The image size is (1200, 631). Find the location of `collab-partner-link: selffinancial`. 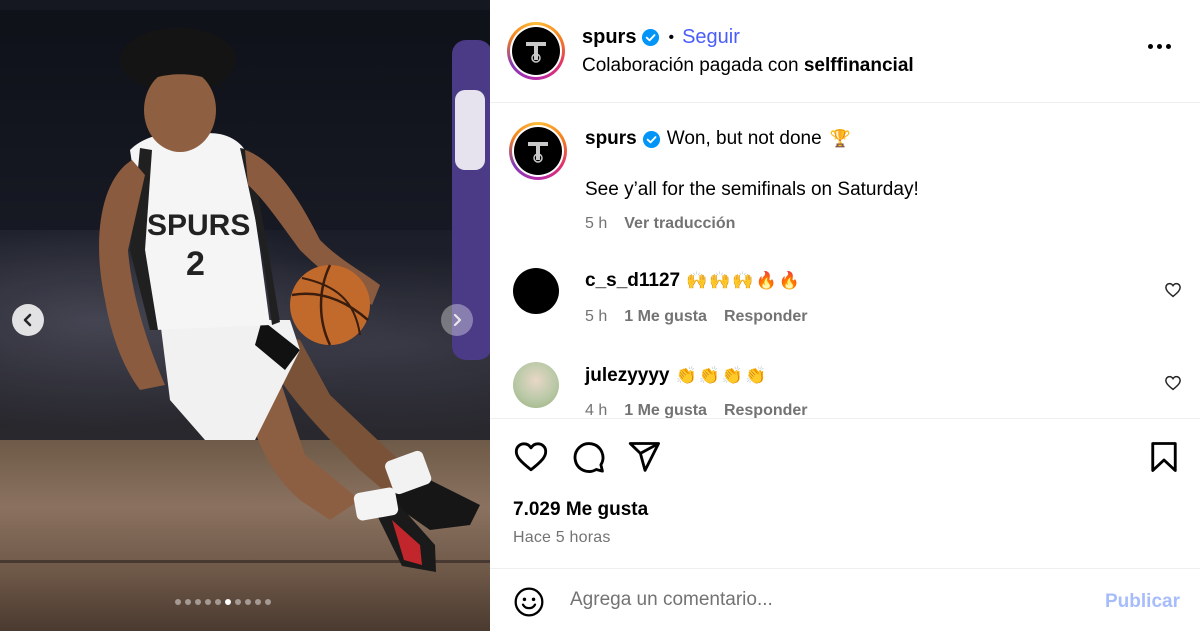

collab-partner-link: selffinancial is located at coordinates (859, 65).